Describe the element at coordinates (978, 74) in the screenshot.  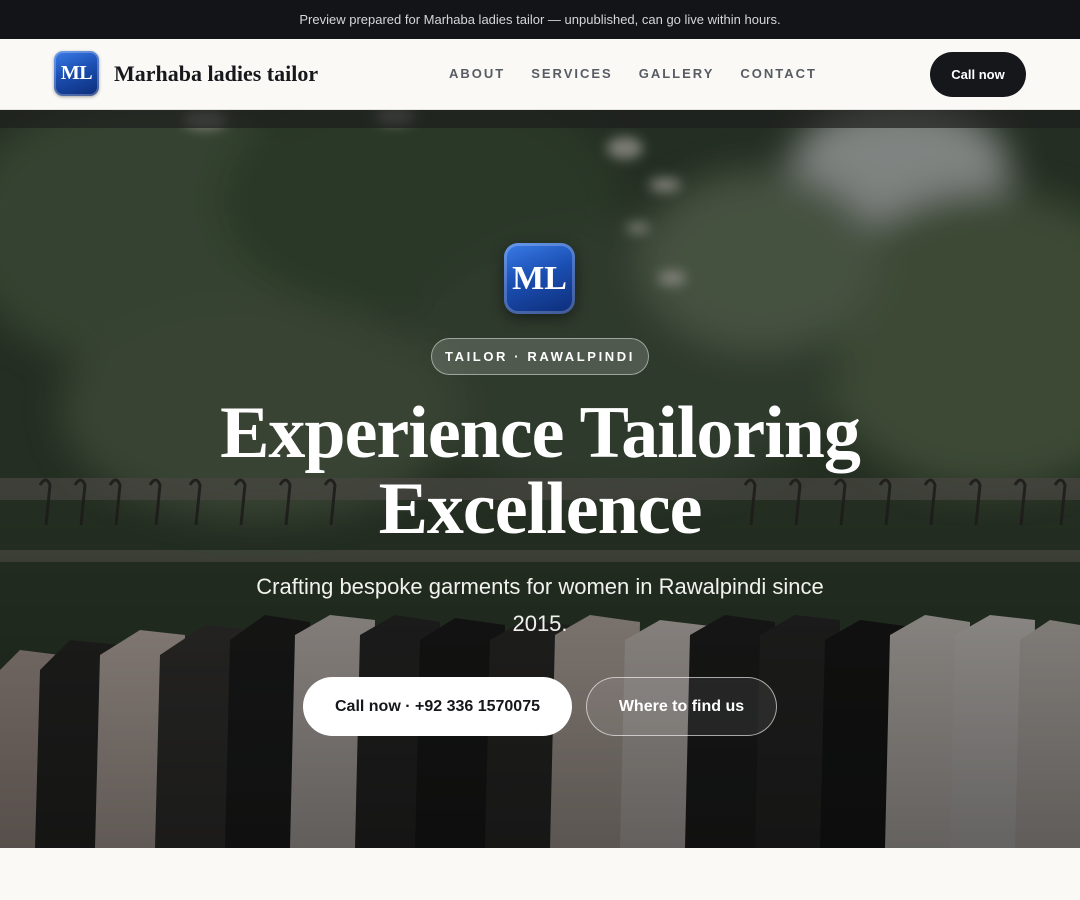
I see `call-now-button: Call now` at that location.